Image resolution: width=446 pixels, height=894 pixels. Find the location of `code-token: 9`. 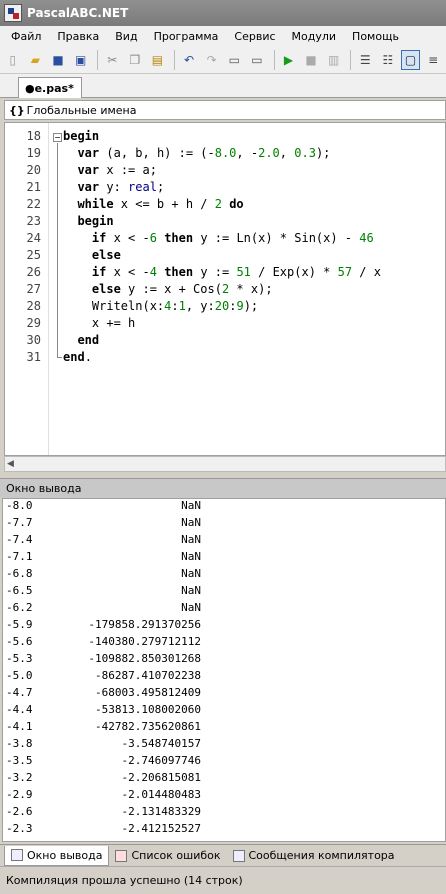

code-token: 9 is located at coordinates (240, 306).